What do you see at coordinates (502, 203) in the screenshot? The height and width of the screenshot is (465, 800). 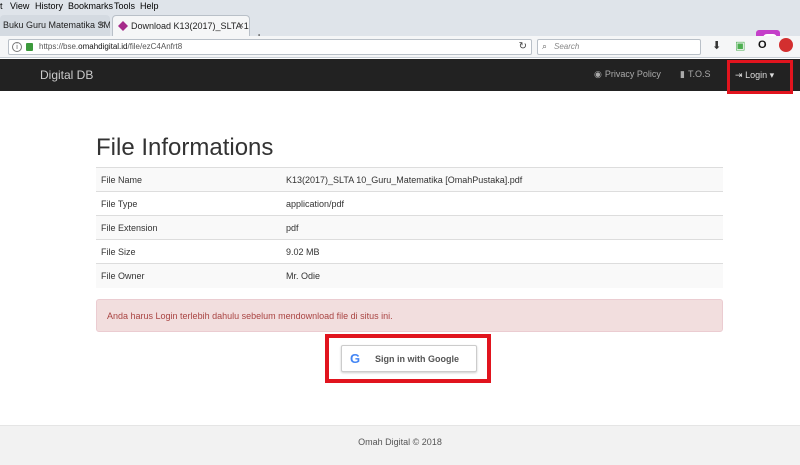 I see `row-value: application/pdf` at bounding box center [502, 203].